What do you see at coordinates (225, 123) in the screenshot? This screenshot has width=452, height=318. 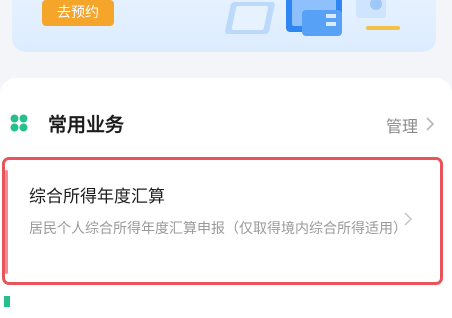 I see `common-business-header: 常用业务 管理` at bounding box center [225, 123].